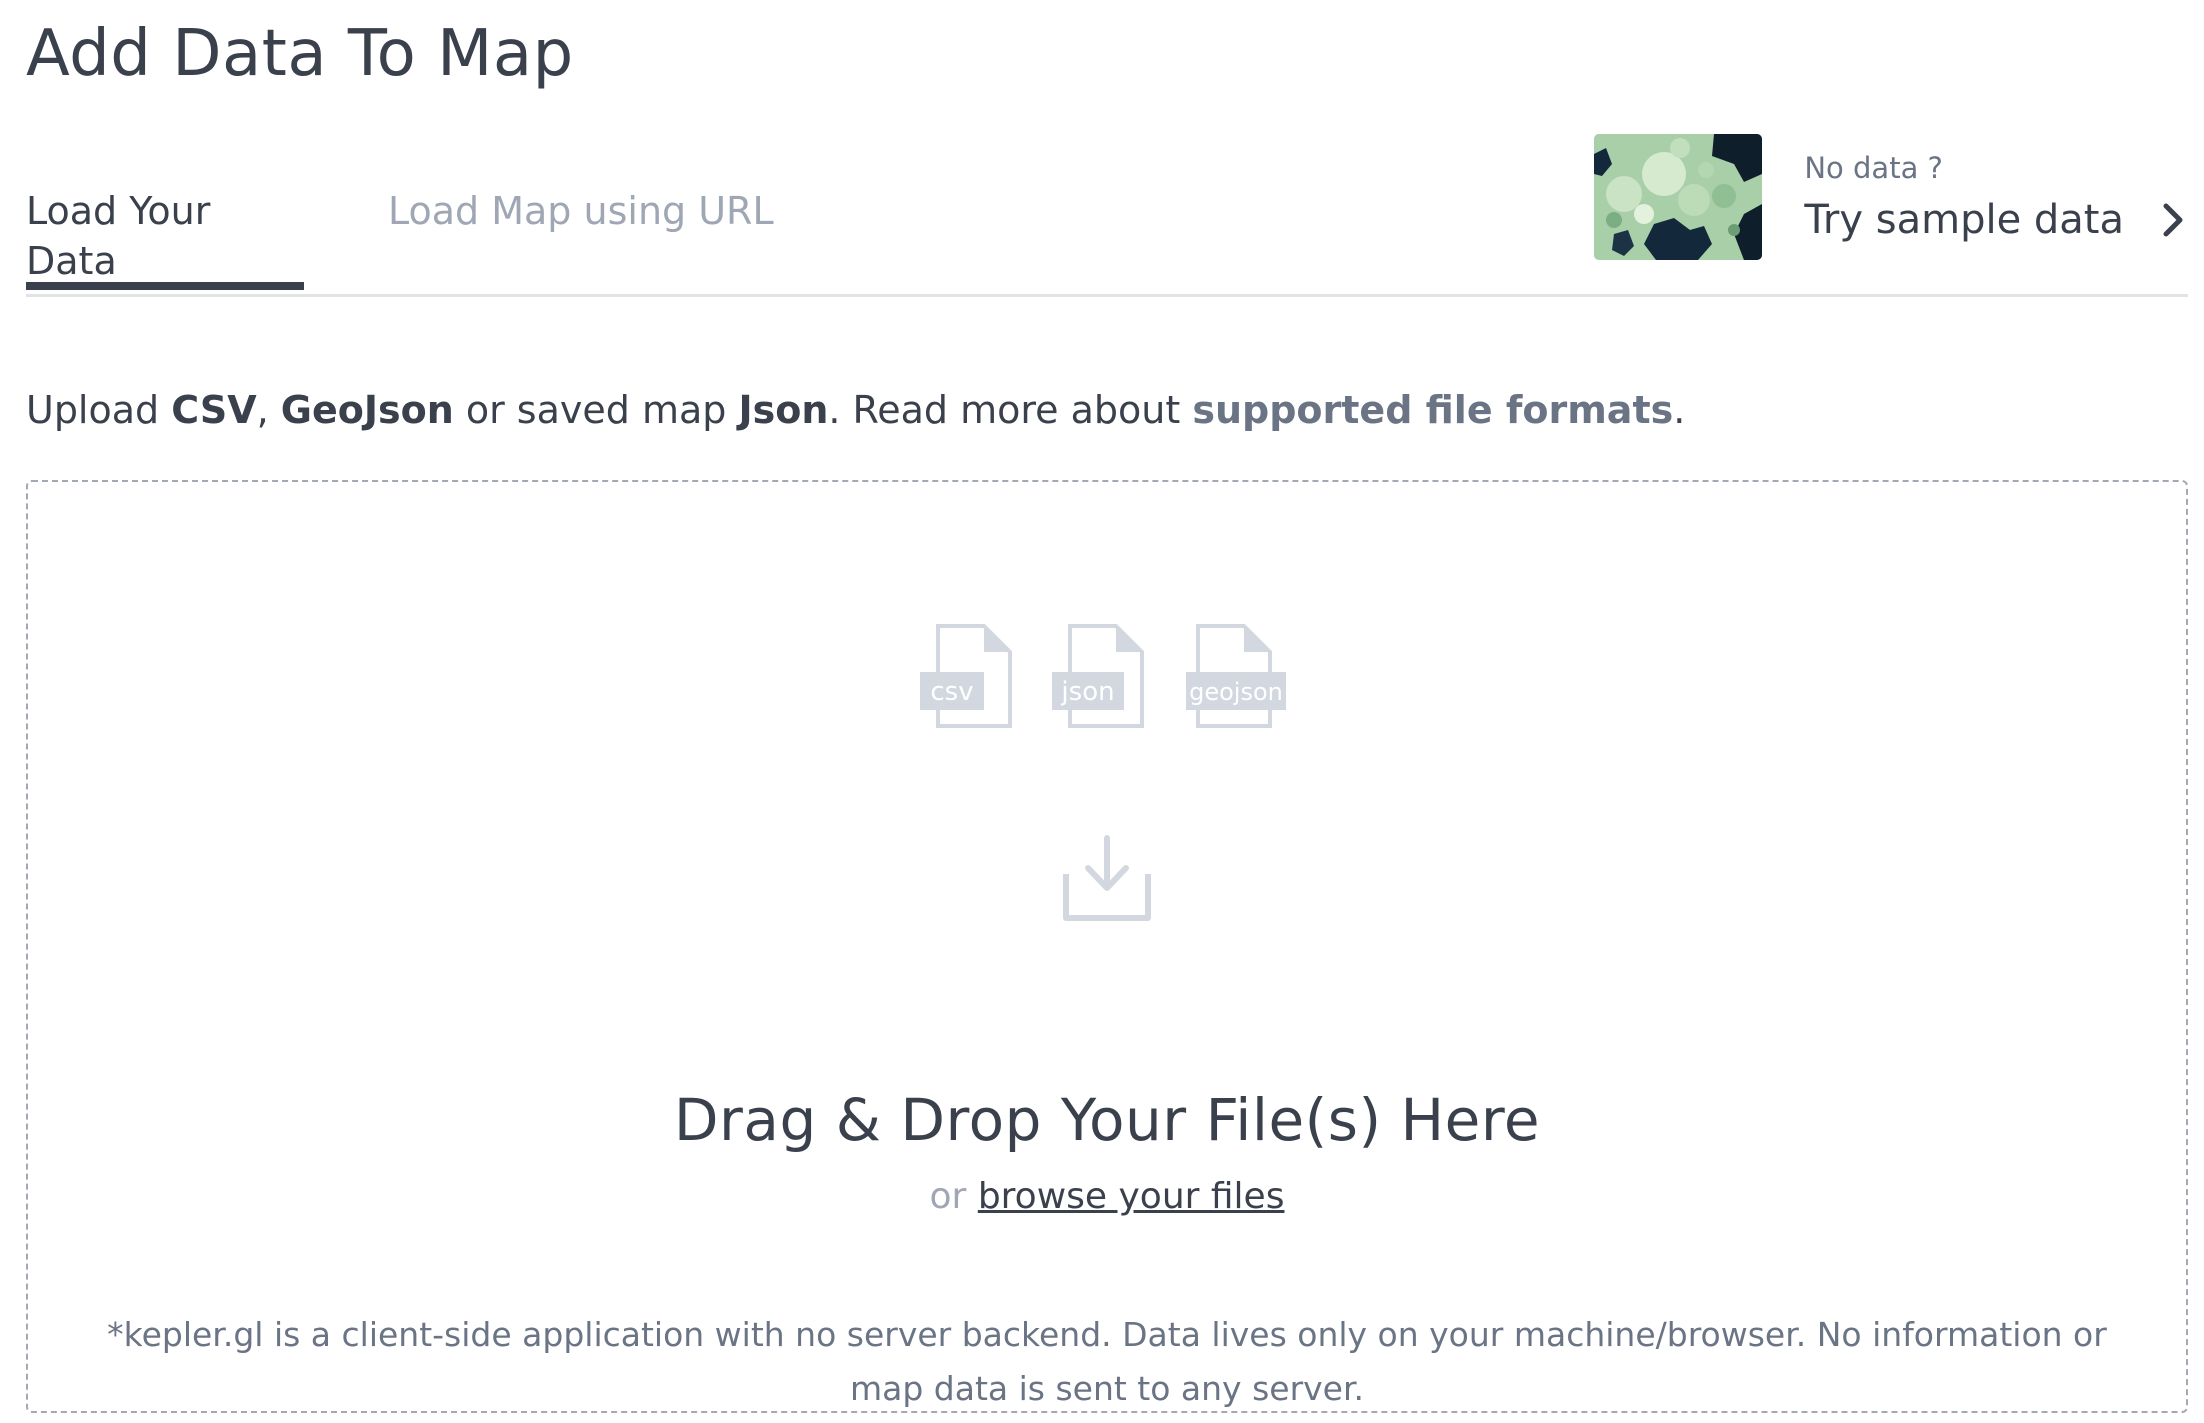  I want to click on file-type-icons: csv json geojson, so click(1130, 677).